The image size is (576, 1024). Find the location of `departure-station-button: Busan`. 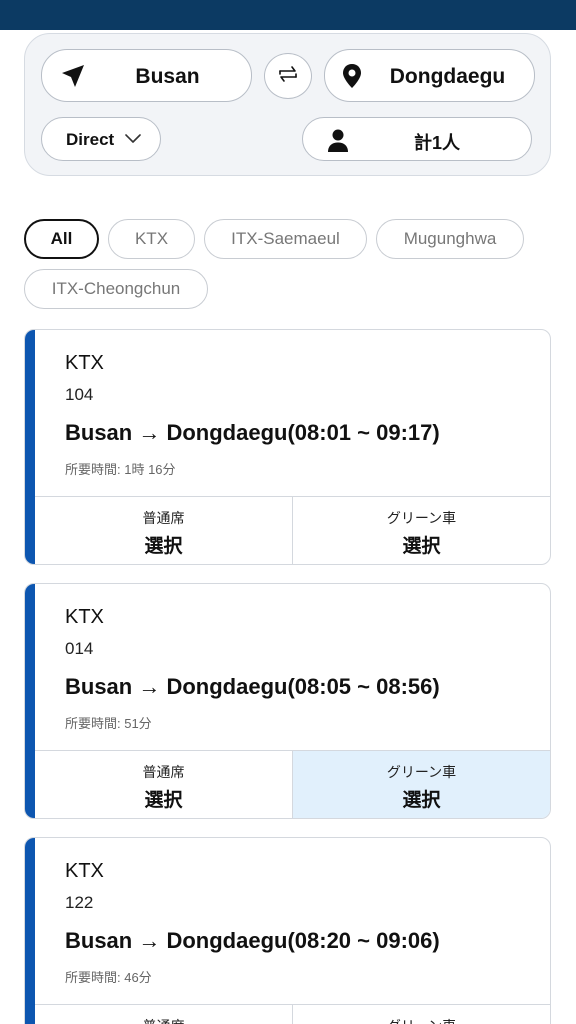

departure-station-button: Busan is located at coordinates (146, 75).